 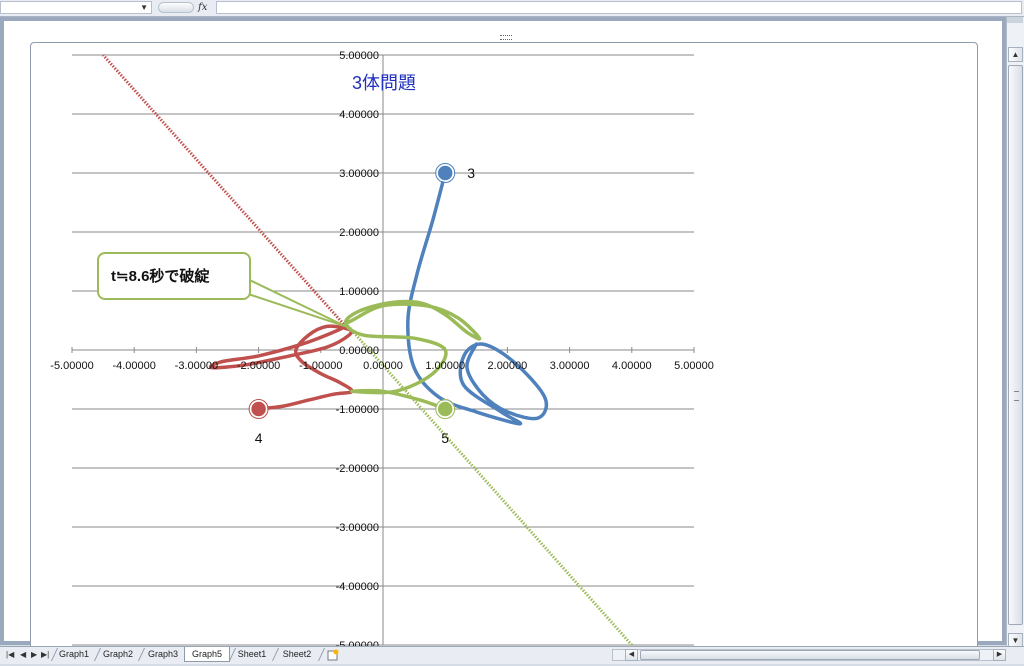 I want to click on name-box: ▼, so click(x=76, y=7).